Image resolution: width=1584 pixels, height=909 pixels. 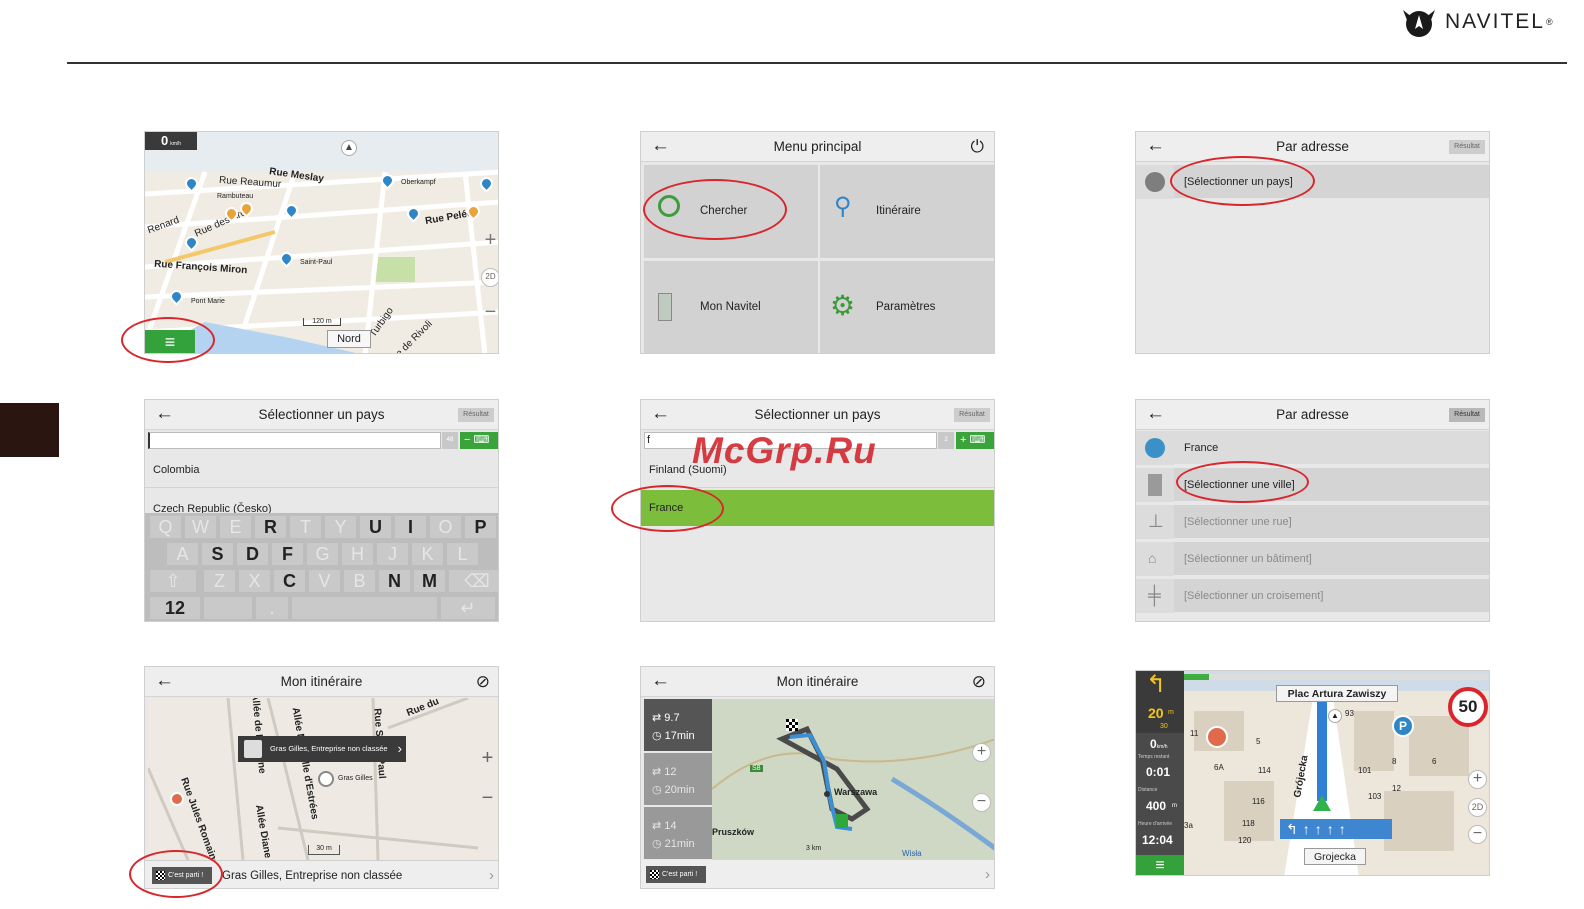 I want to click on country-row: France, so click(x=1331, y=448).